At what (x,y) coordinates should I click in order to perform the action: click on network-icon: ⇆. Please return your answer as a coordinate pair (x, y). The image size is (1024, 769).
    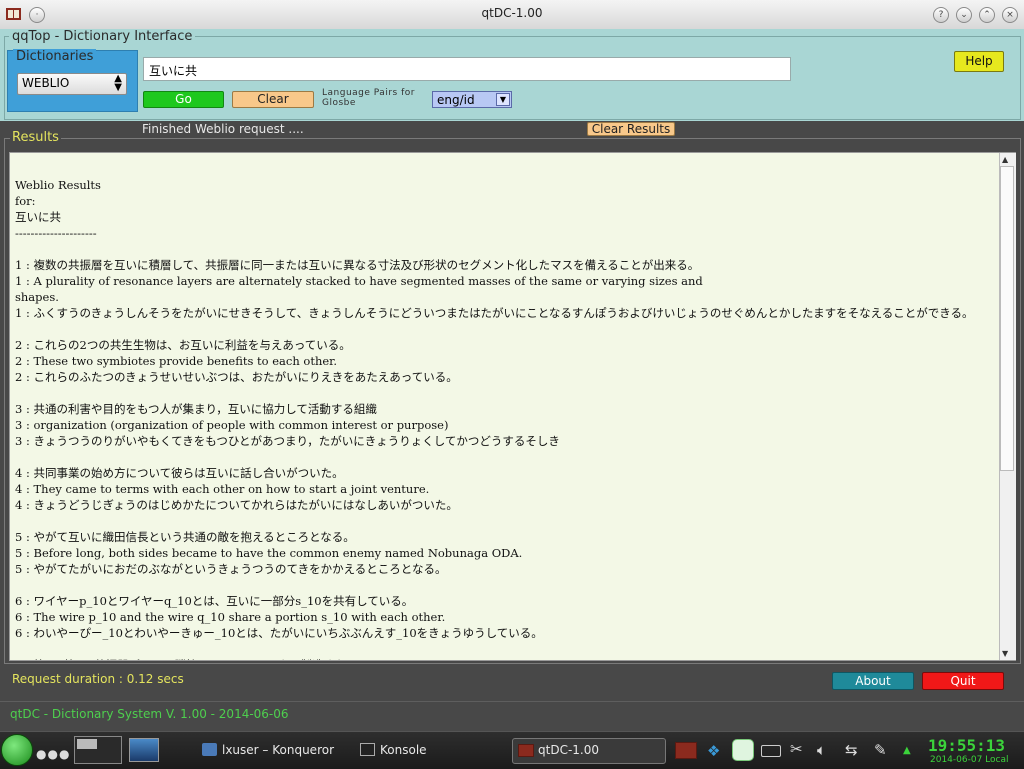
    Looking at the image, I should click on (851, 750).